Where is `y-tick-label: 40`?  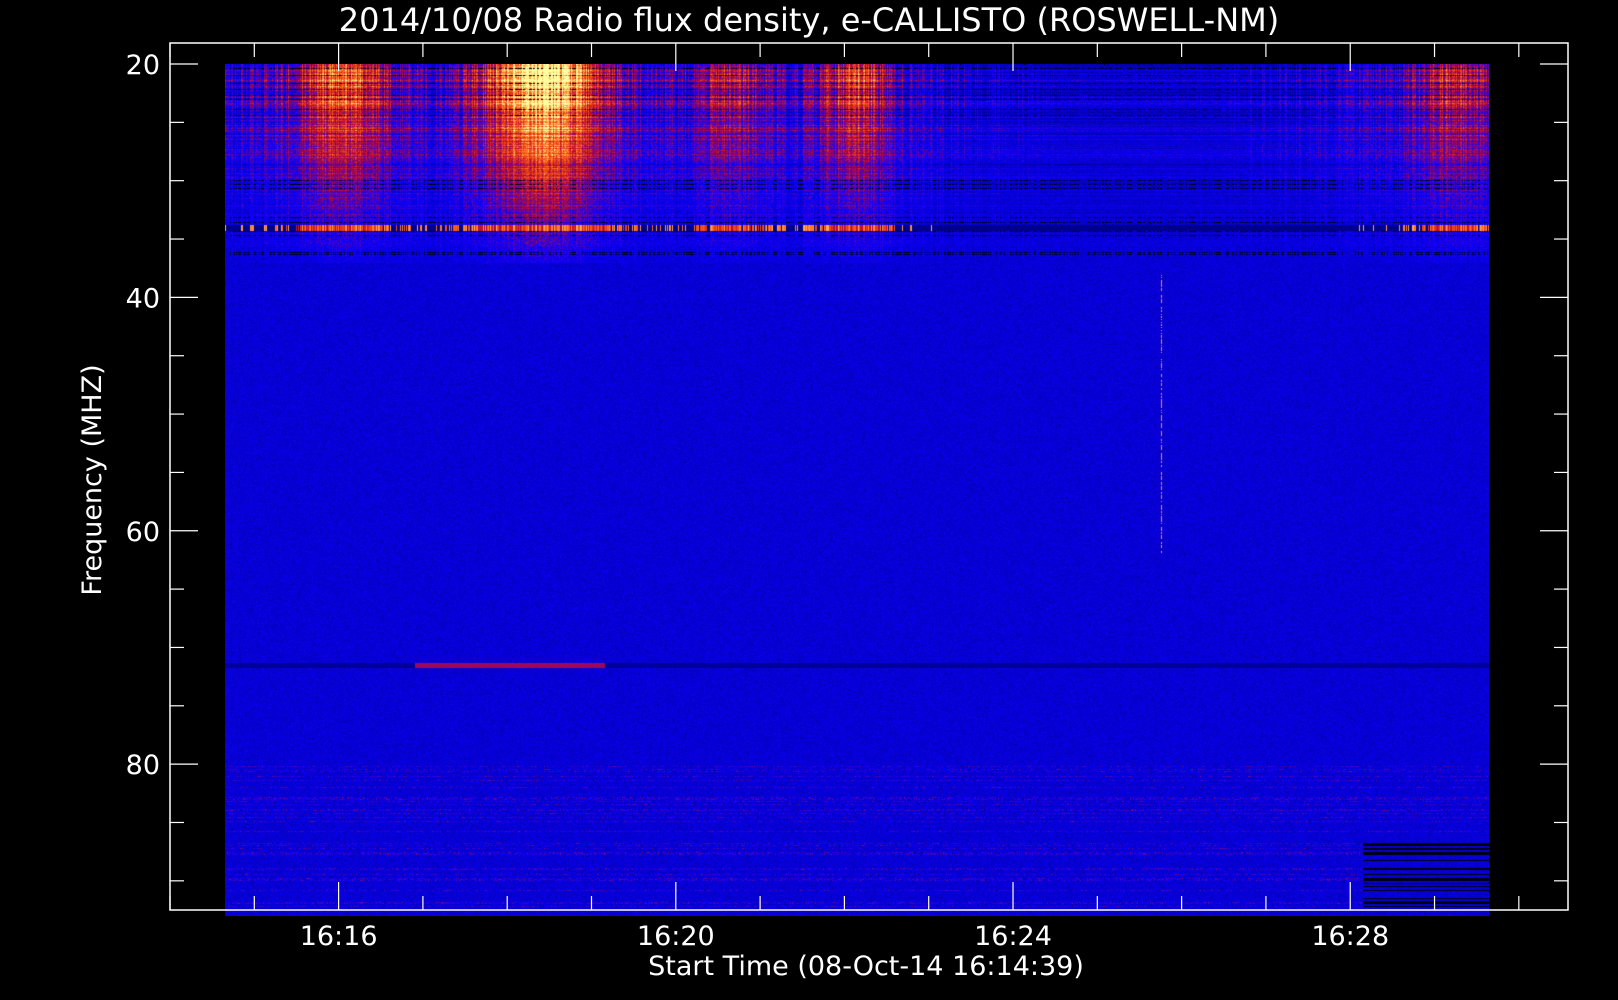 y-tick-label: 40 is located at coordinates (143, 298).